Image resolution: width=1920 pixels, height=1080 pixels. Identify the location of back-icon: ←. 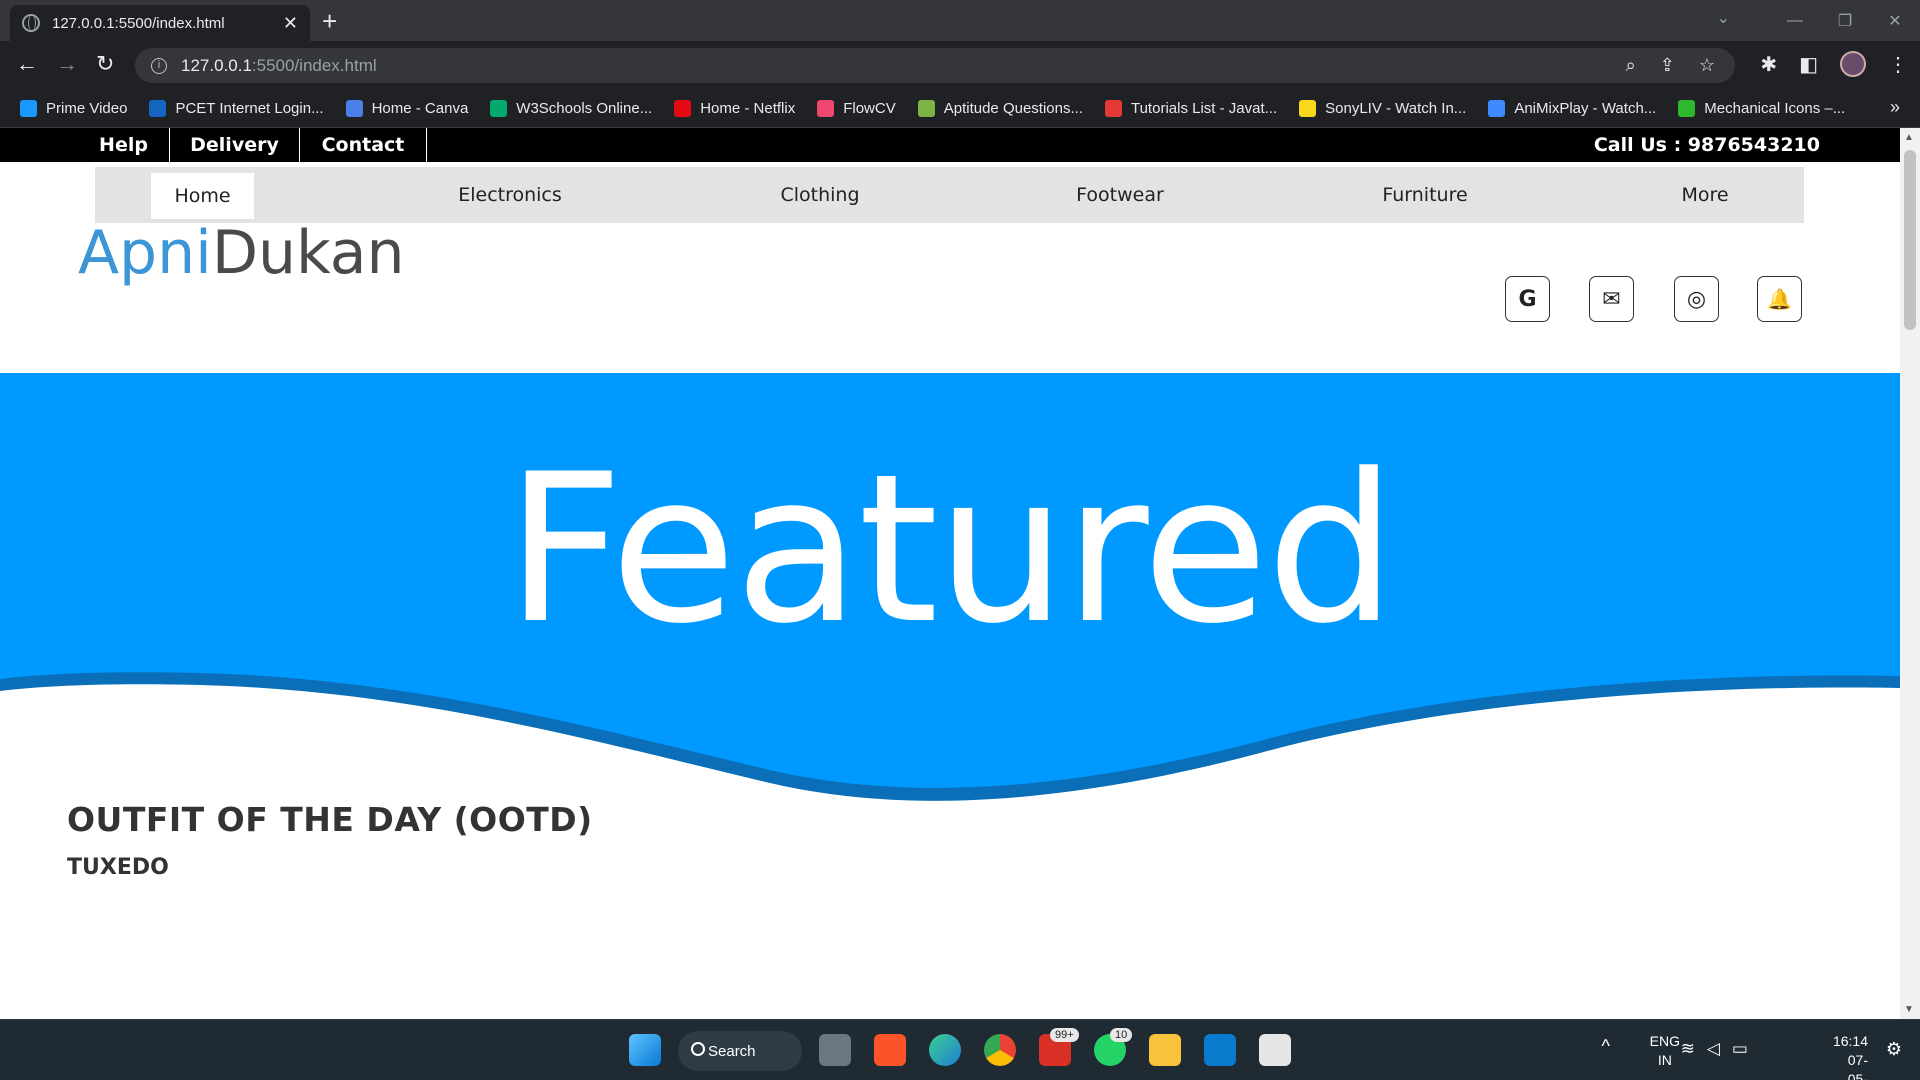
(27, 64).